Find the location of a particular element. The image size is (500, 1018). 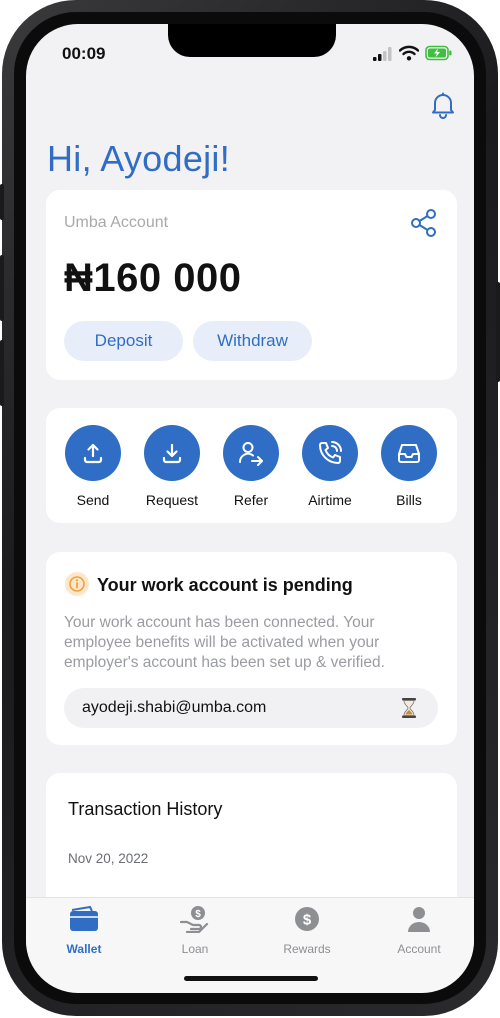

volume-up-button is located at coordinates (2, 288).